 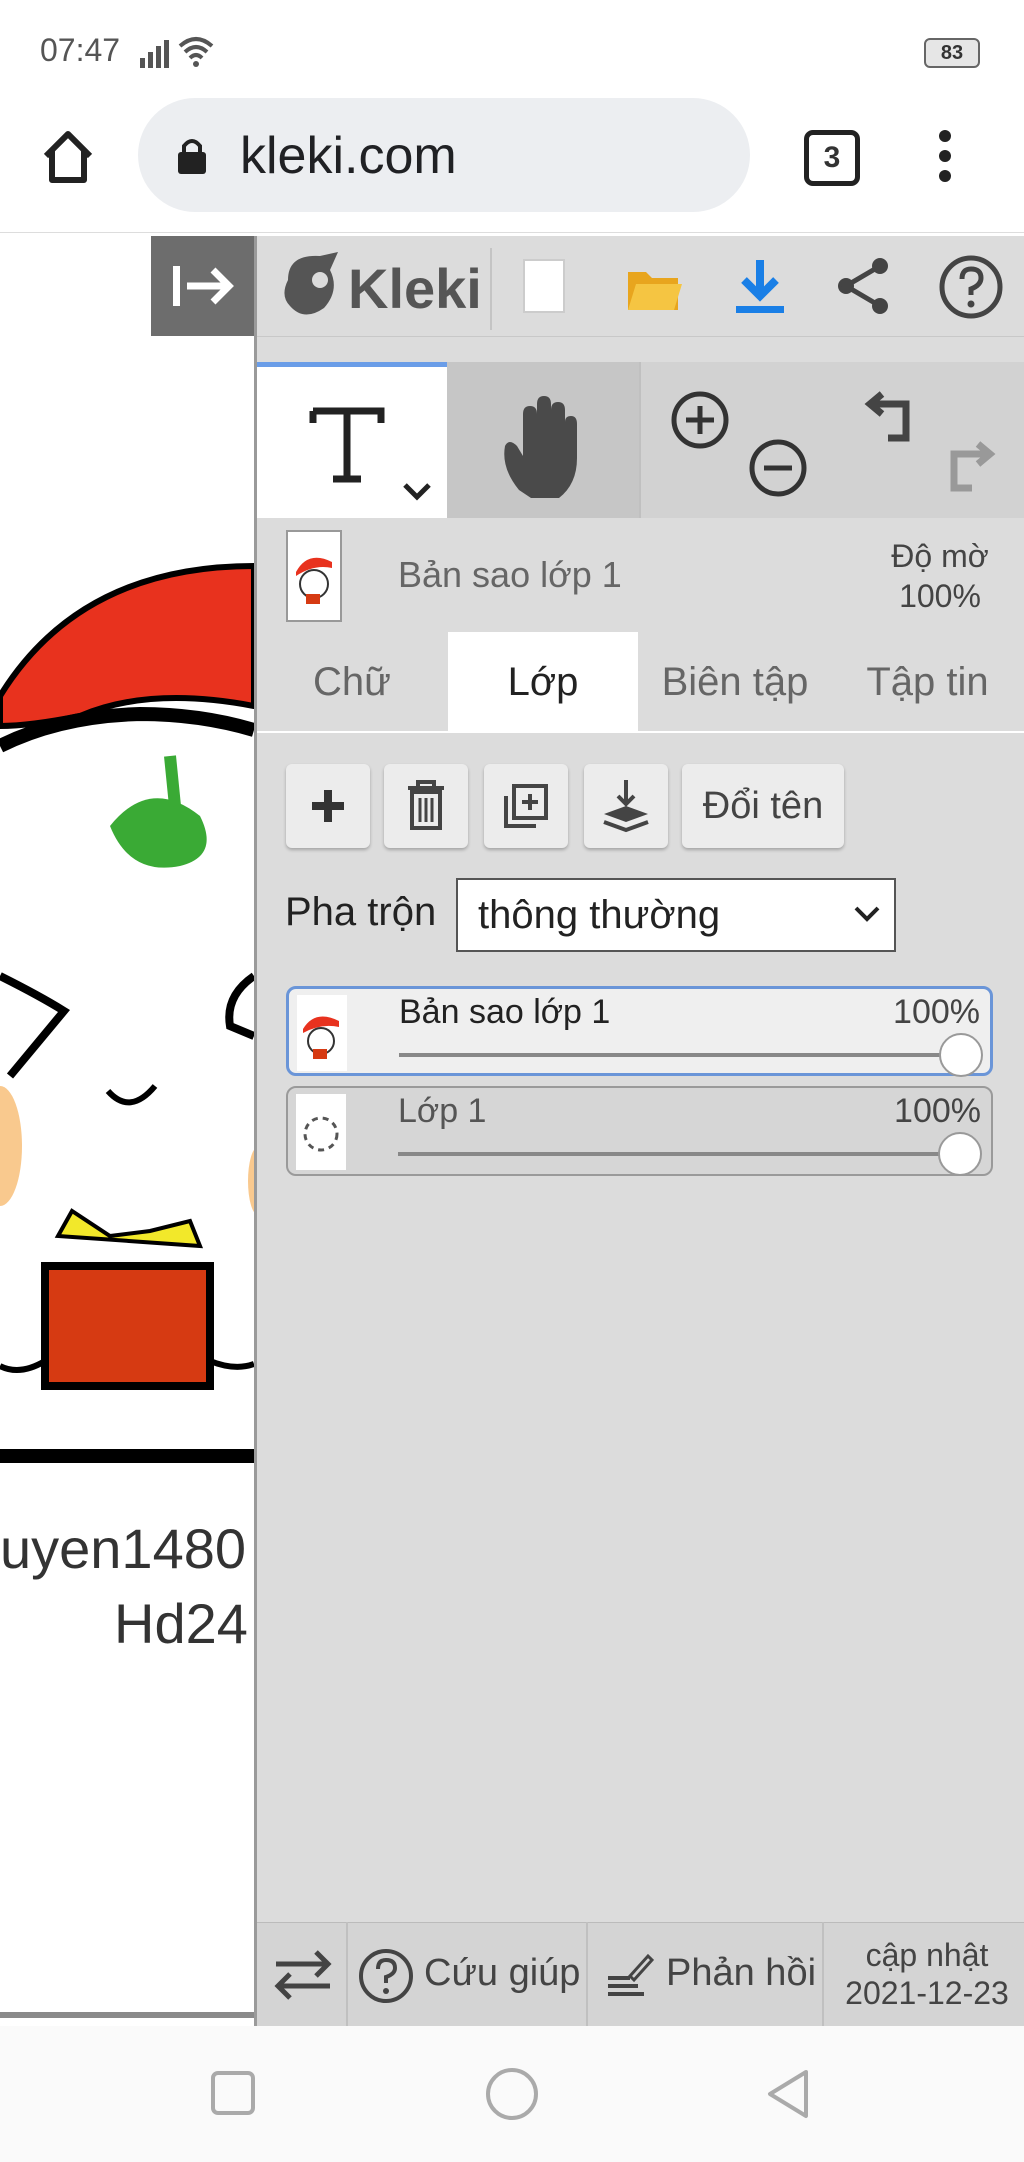 What do you see at coordinates (192, 156) in the screenshot?
I see `lock-icon` at bounding box center [192, 156].